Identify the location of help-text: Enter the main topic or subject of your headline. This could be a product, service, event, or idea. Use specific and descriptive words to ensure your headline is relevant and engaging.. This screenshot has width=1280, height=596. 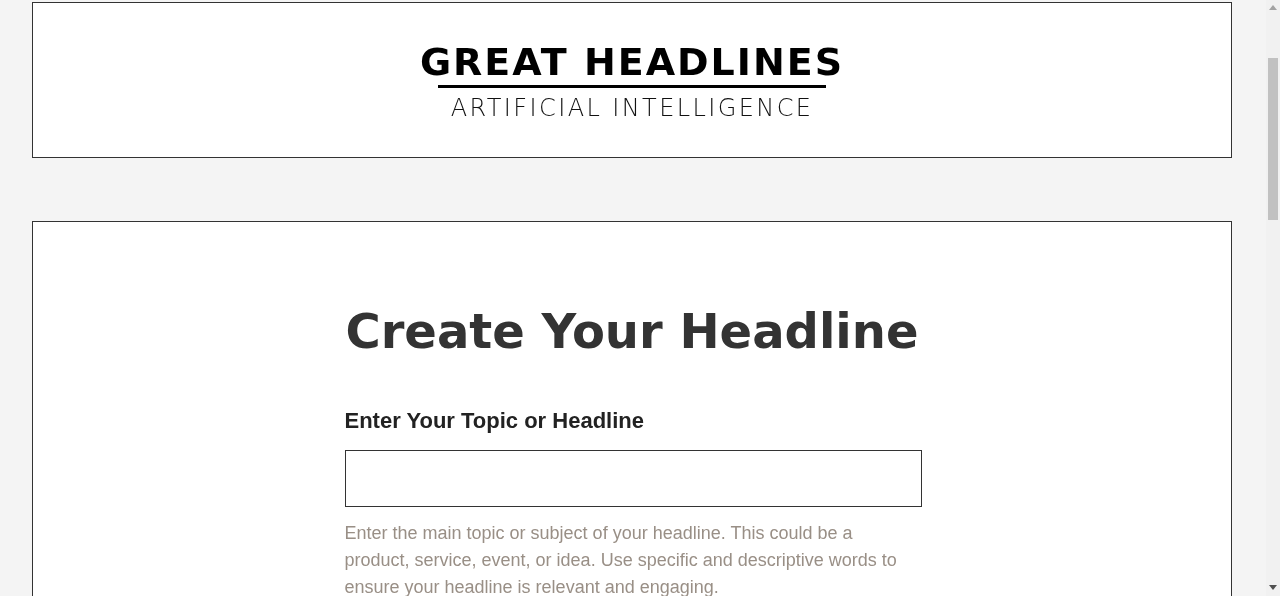
(621, 559).